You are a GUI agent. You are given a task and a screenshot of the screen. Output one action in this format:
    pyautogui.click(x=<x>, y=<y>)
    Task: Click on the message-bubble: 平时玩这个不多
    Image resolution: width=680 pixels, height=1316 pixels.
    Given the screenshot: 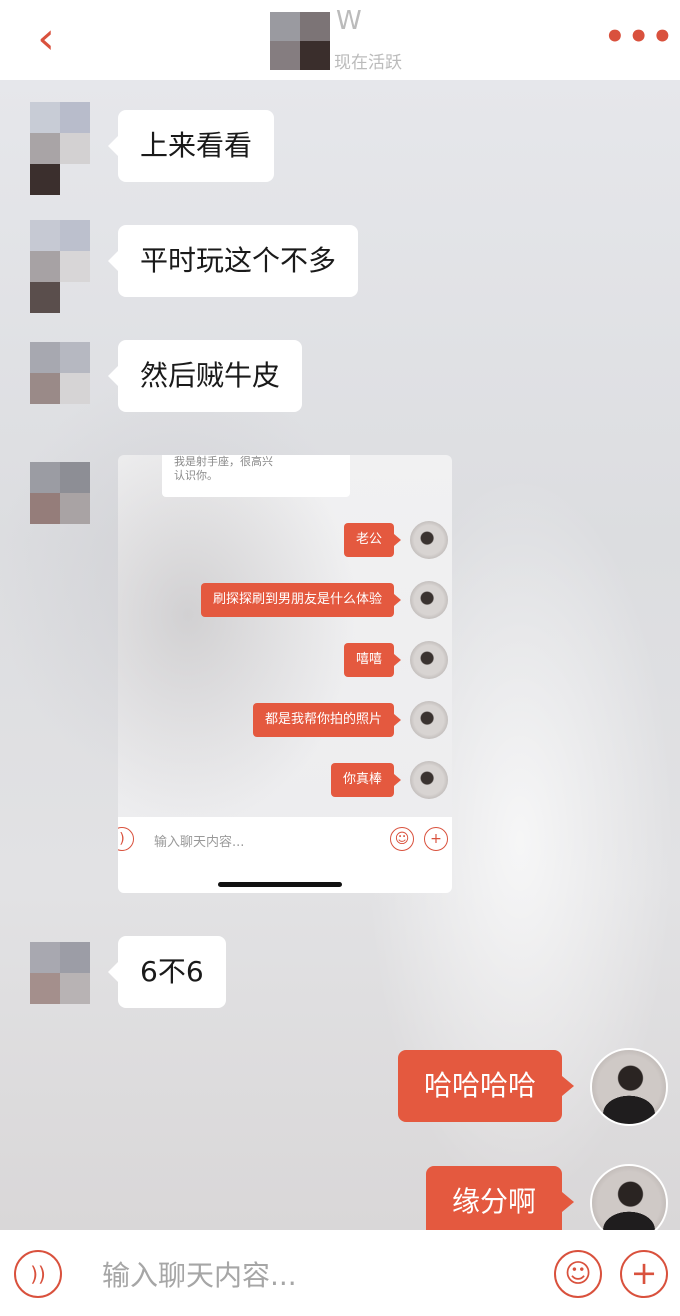 What is the action you would take?
    pyautogui.click(x=233, y=261)
    